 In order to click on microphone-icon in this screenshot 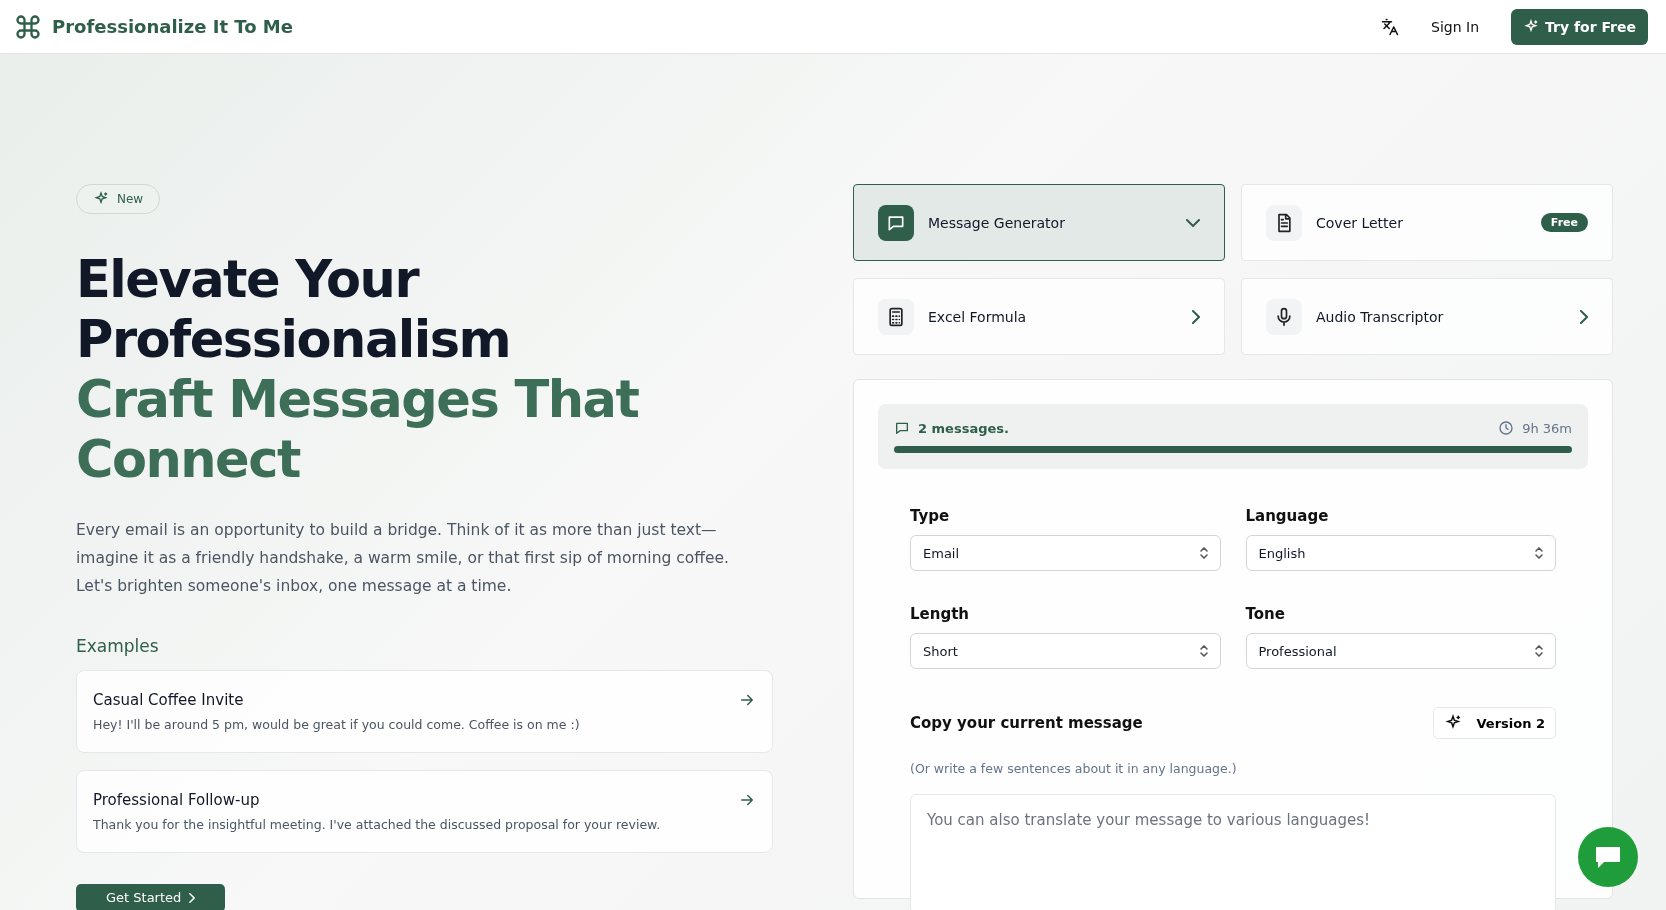, I will do `click(1284, 316)`.